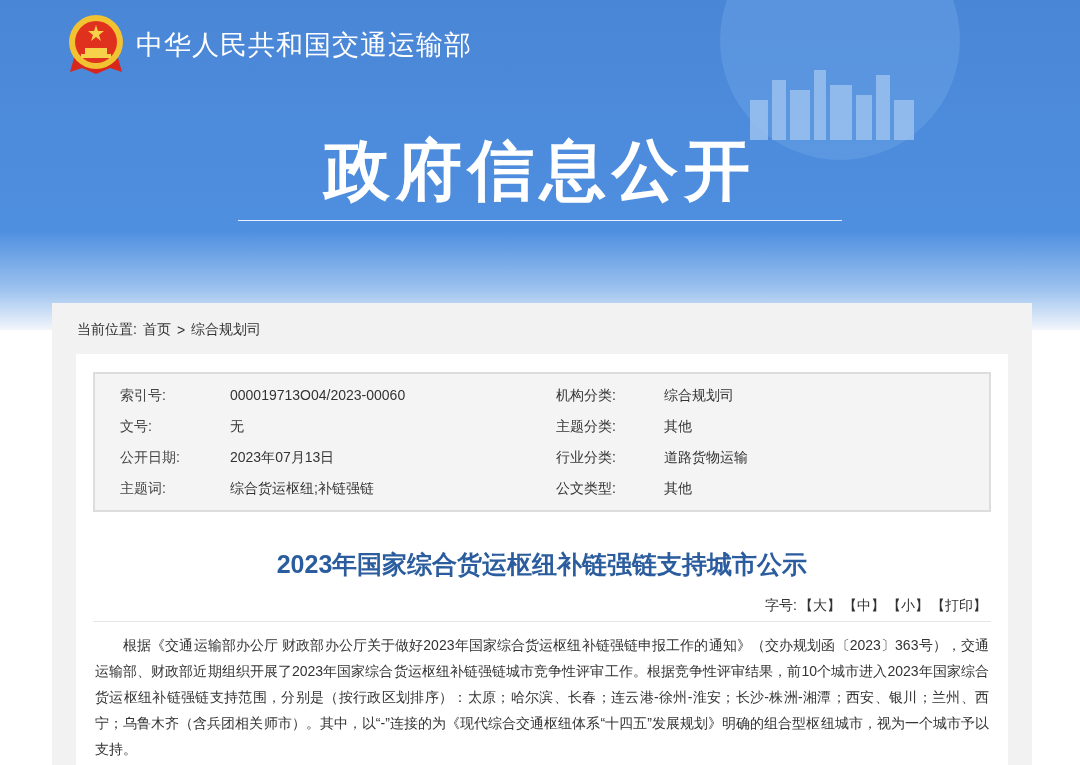 This screenshot has width=1080, height=765. Describe the element at coordinates (96, 45) in the screenshot. I see `emblem-icon` at that location.